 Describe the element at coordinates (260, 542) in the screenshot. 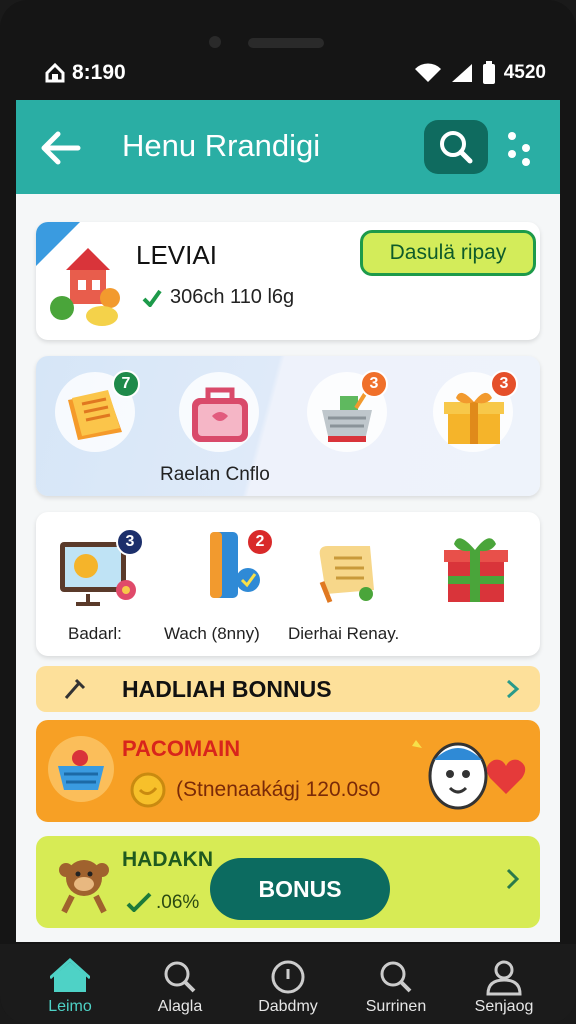

I see `badge: 2` at that location.